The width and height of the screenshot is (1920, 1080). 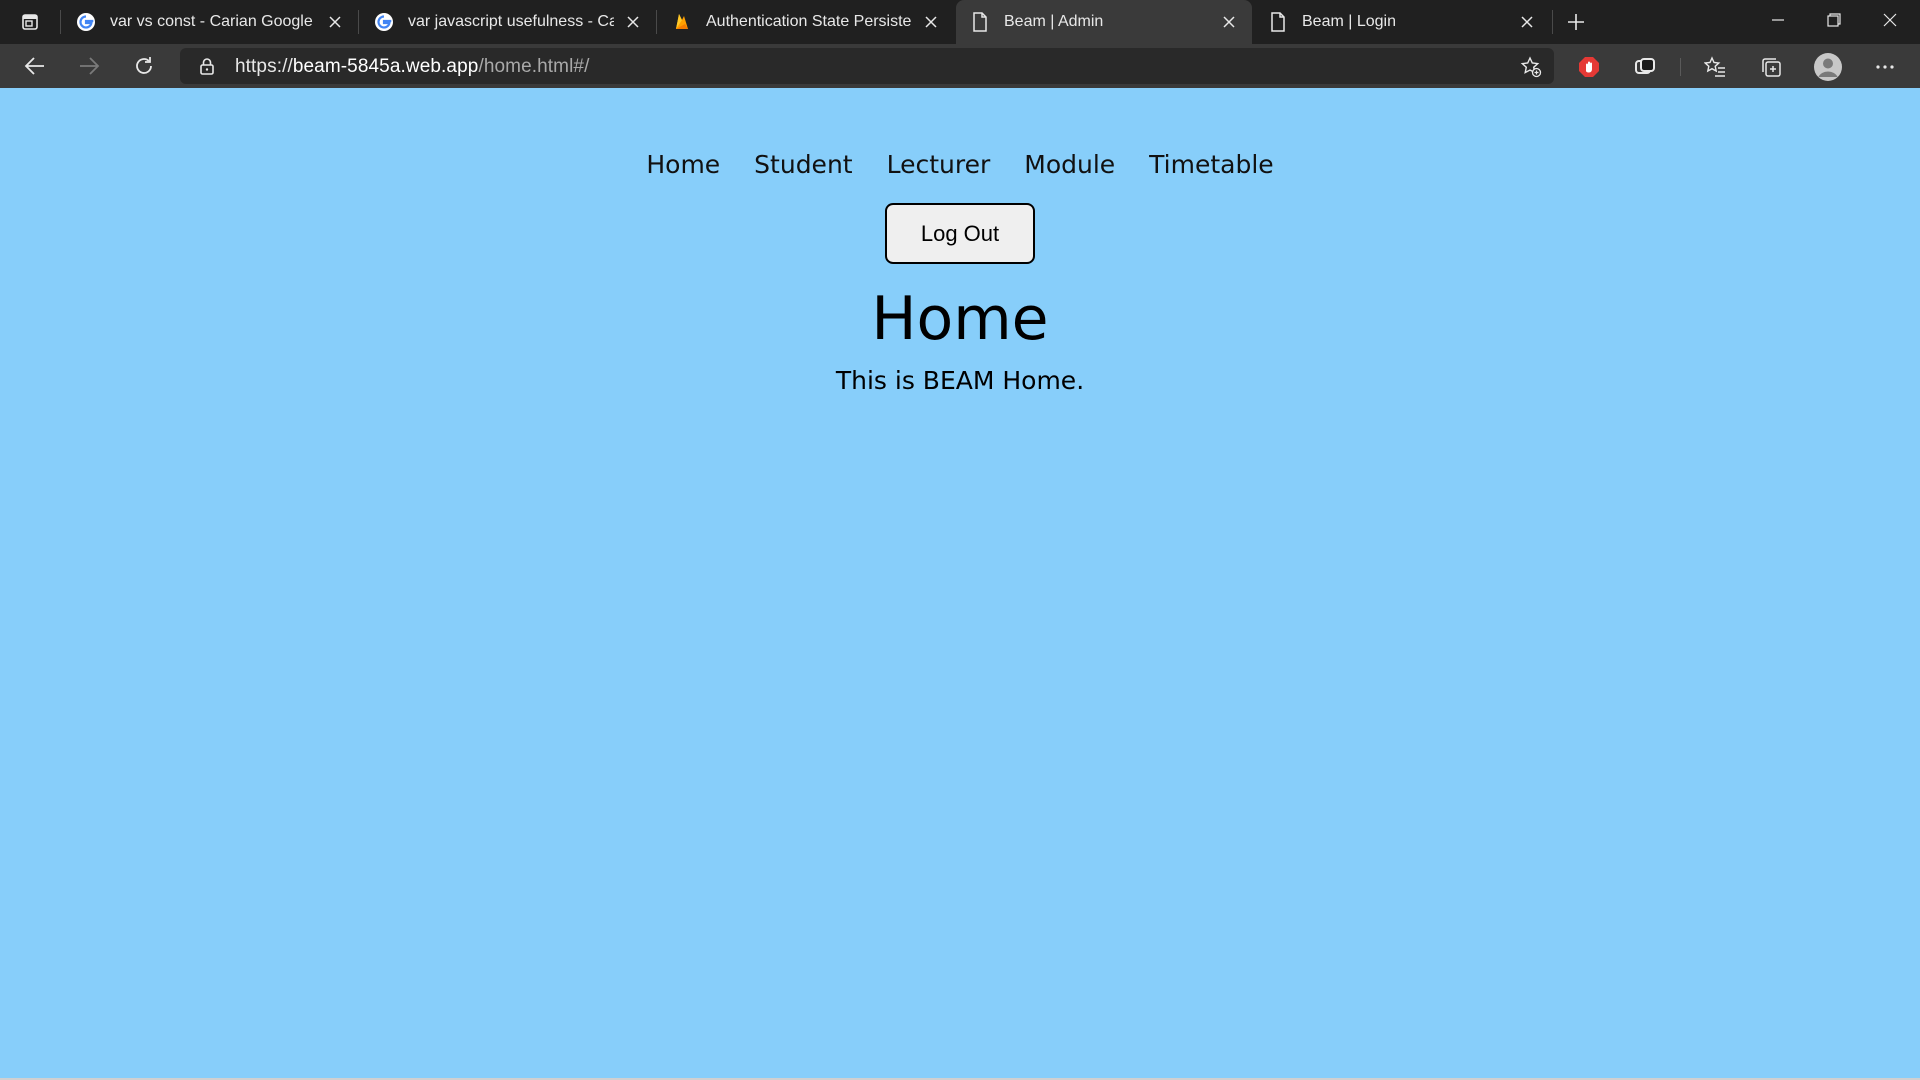 What do you see at coordinates (809, 21) in the screenshot?
I see `tab-title: Authentication State Persistence` at bounding box center [809, 21].